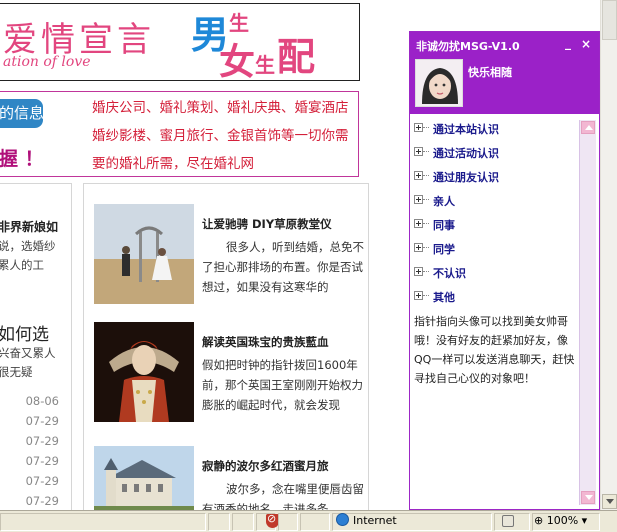  Describe the element at coordinates (173, 164) in the screenshot. I see `ad-line: 要的婚礼所需，尽在婚礼网` at that location.